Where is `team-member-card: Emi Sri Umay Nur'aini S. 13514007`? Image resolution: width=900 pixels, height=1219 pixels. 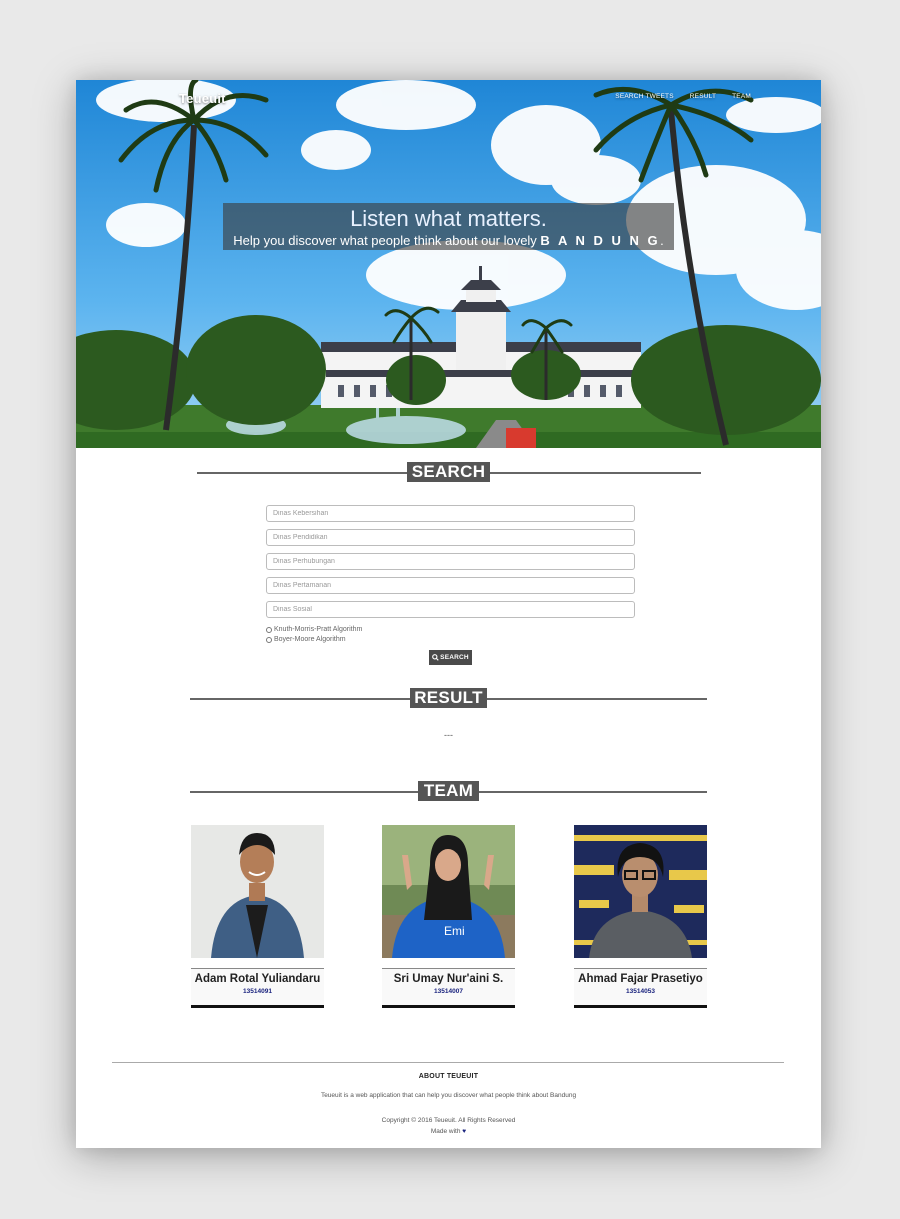 team-member-card: Emi Sri Umay Nur'aini S. 13514007 is located at coordinates (448, 917).